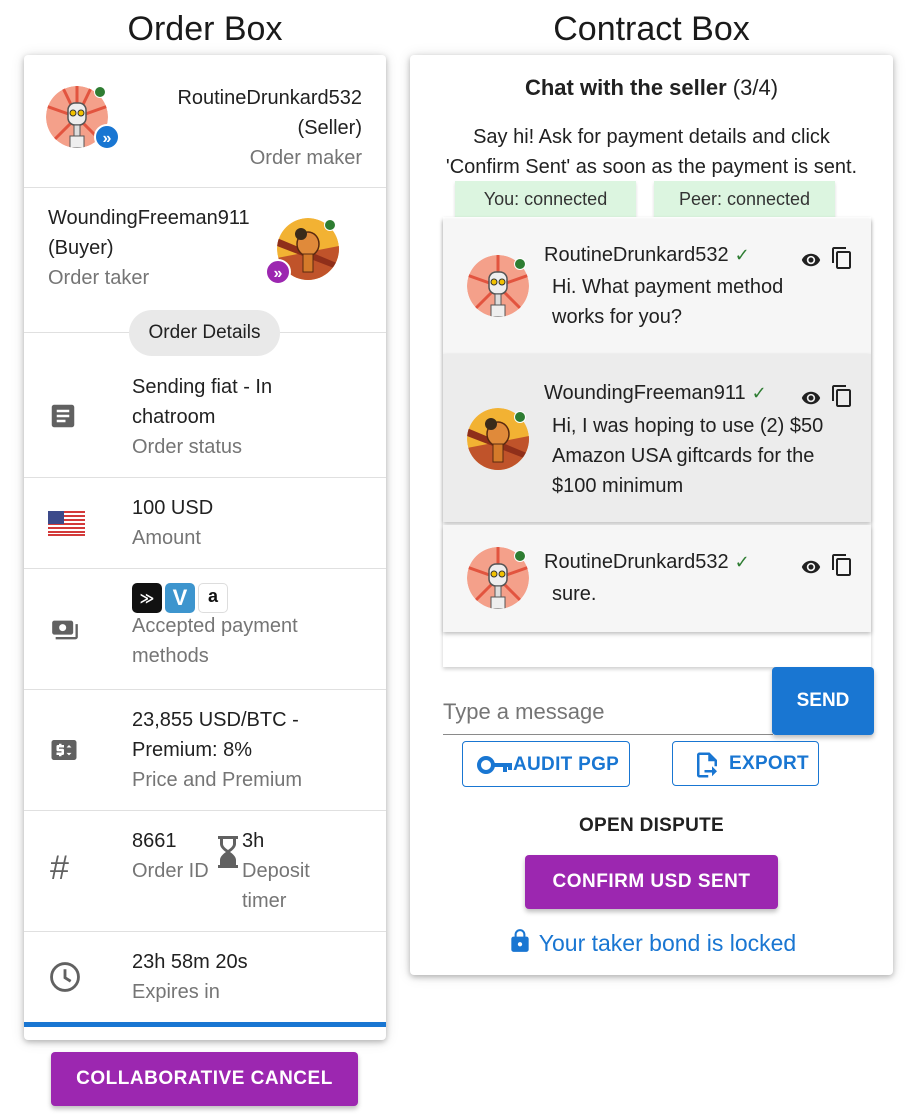 The width and height of the screenshot is (916, 1114). Describe the element at coordinates (494, 765) in the screenshot. I see `key-icon` at that location.